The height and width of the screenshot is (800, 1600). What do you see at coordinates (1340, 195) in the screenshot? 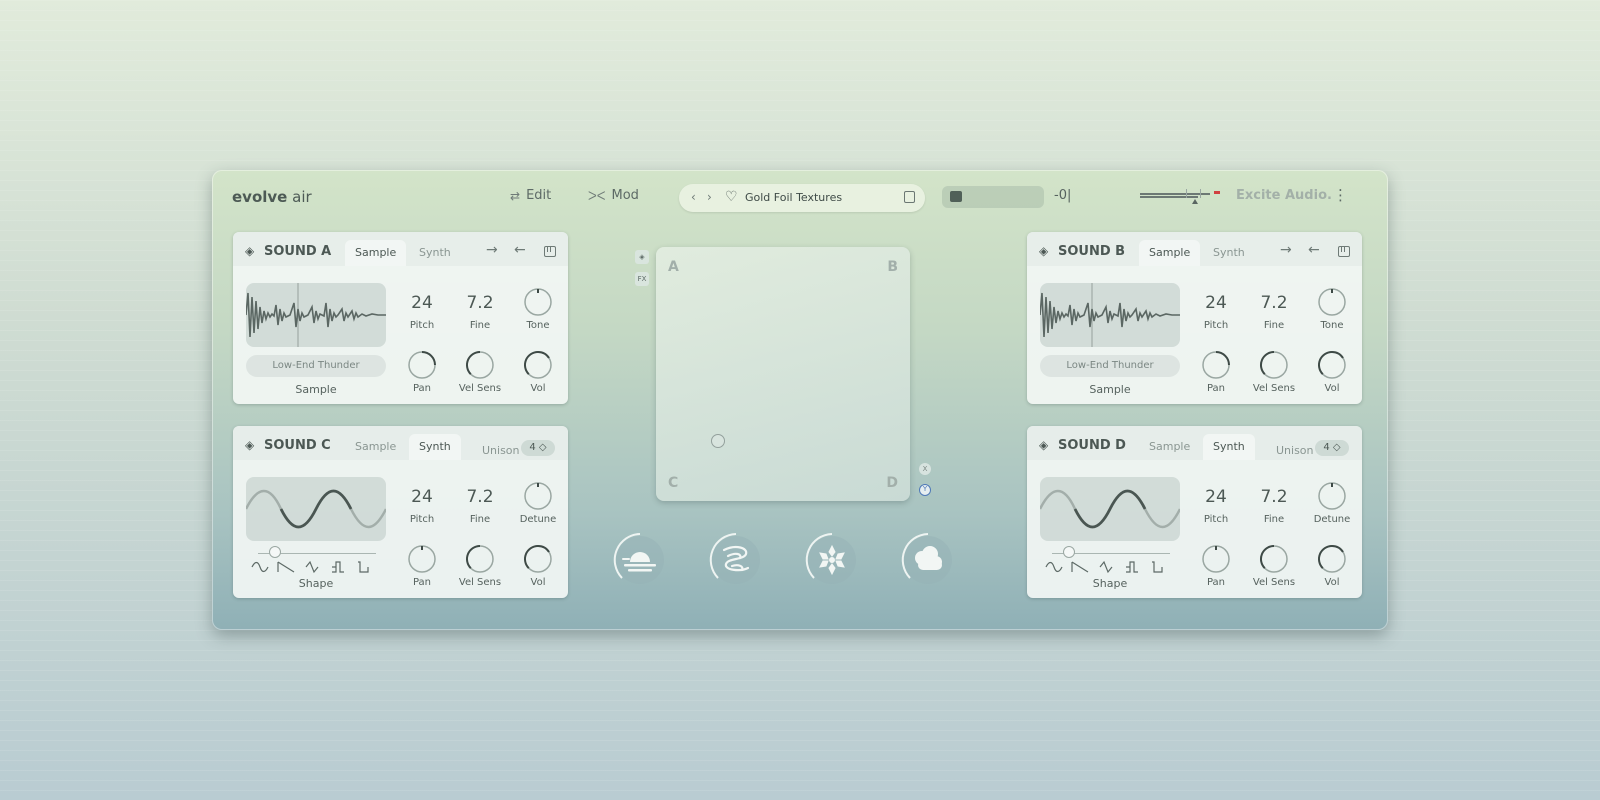
I see `more-menu-icon: ⋮` at bounding box center [1340, 195].